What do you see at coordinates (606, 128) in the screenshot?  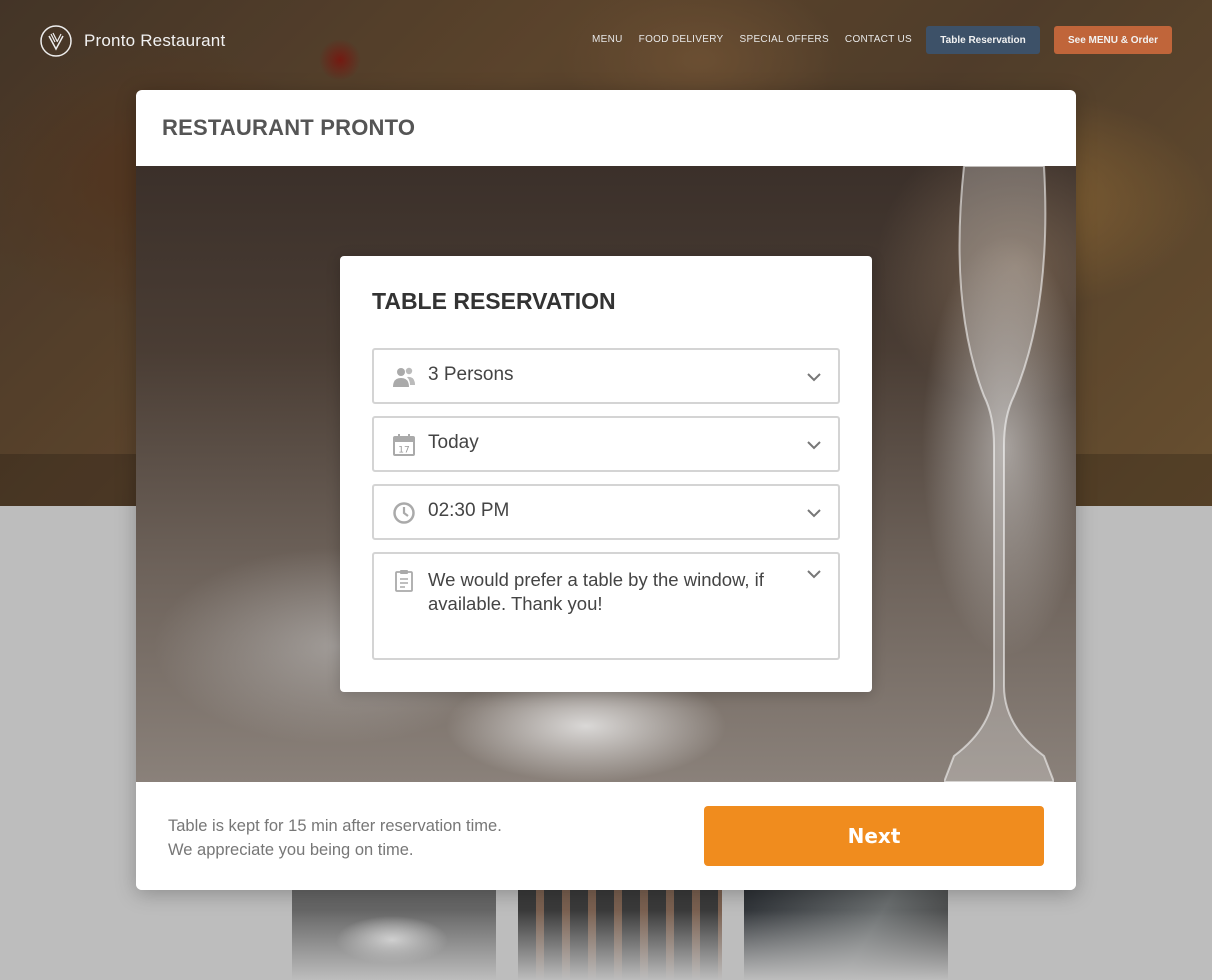 I see `card-header: RESTAURANT PRONTO` at bounding box center [606, 128].